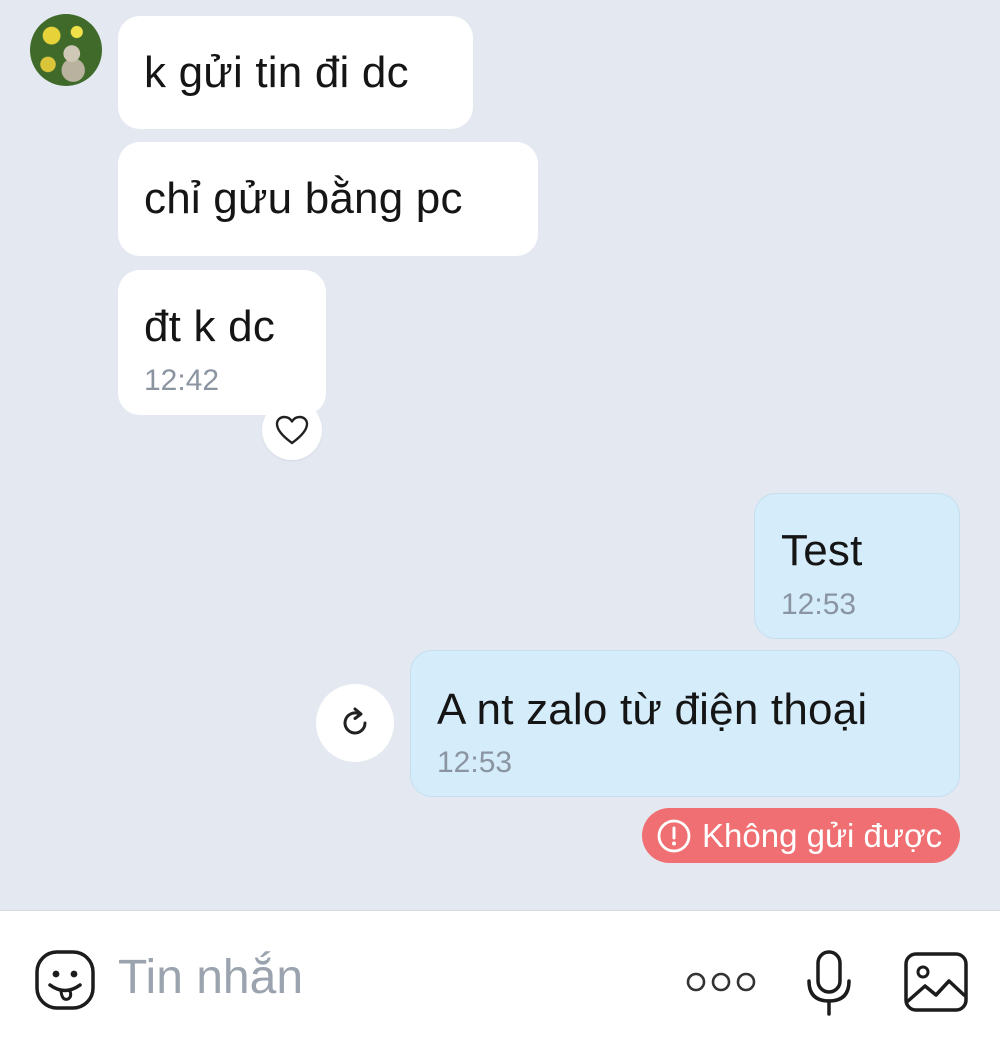 The height and width of the screenshot is (1041, 1000). Describe the element at coordinates (303, 198) in the screenshot. I see `message-text: chỉ gửu bằng pc` at that location.